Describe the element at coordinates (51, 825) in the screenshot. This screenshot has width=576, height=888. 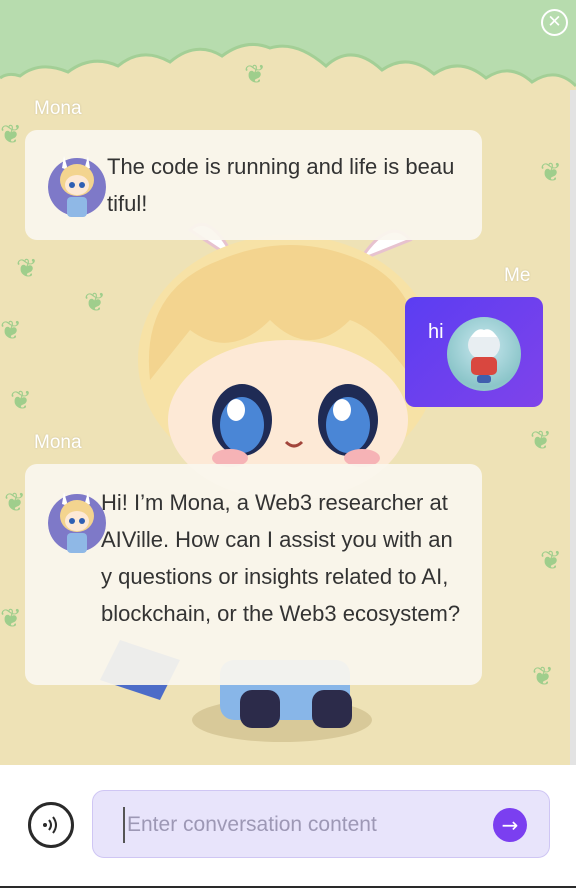
I see `voice-icon` at that location.